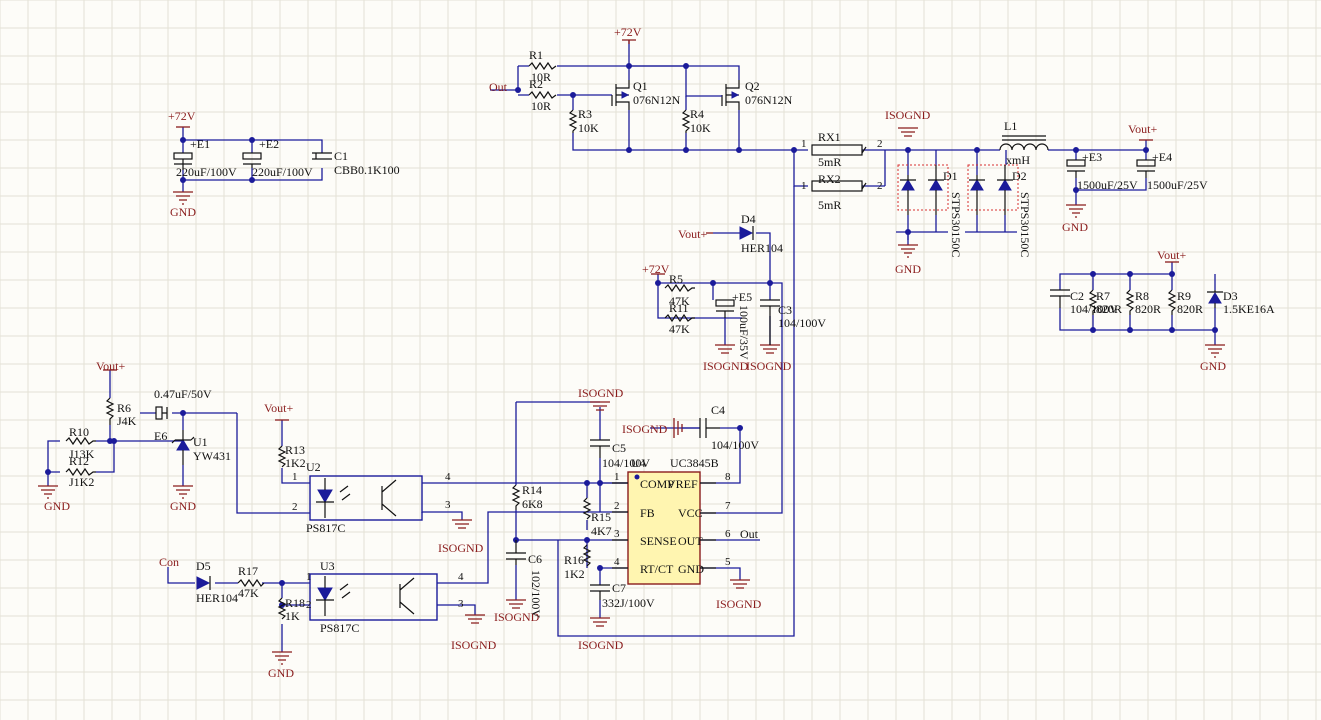  What do you see at coordinates (956, 224) in the screenshot?
I see `label-d1-value: STPS30150C` at bounding box center [956, 224].